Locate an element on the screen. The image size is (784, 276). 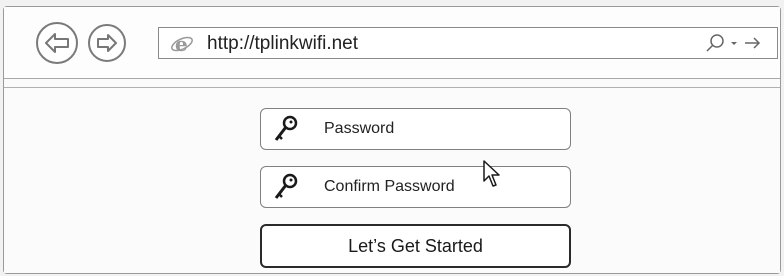
confirm-password-label: Confirm Password is located at coordinates (389, 186).